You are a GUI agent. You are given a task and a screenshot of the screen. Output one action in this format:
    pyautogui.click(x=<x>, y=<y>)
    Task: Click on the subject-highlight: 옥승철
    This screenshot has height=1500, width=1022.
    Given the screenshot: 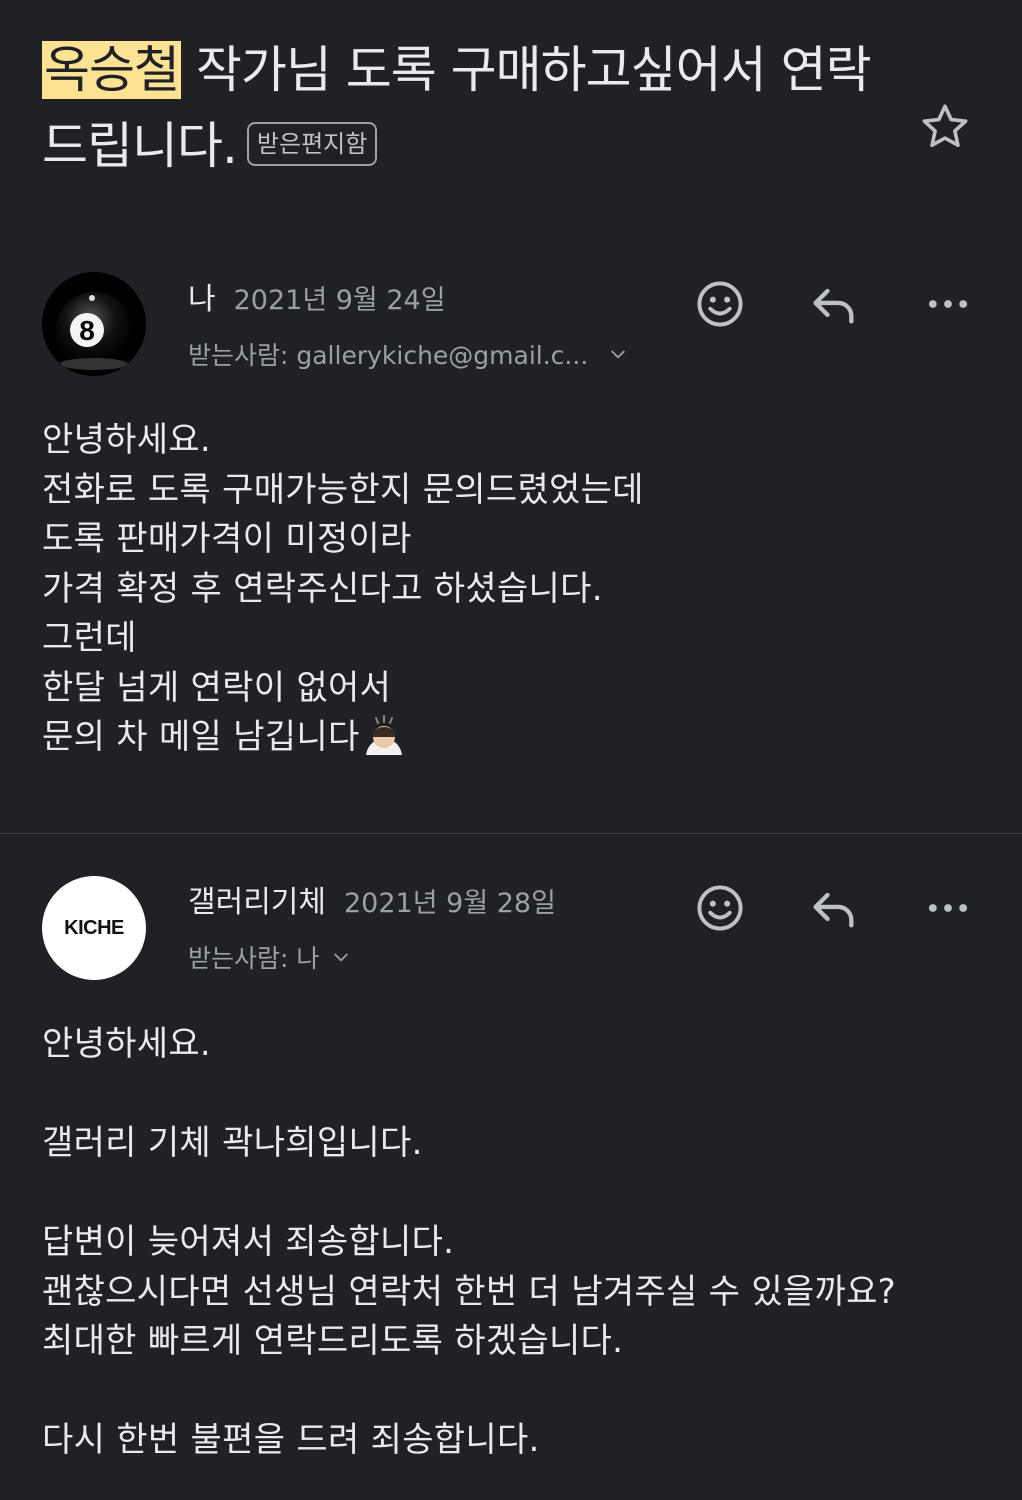 What is the action you would take?
    pyautogui.click(x=111, y=70)
    